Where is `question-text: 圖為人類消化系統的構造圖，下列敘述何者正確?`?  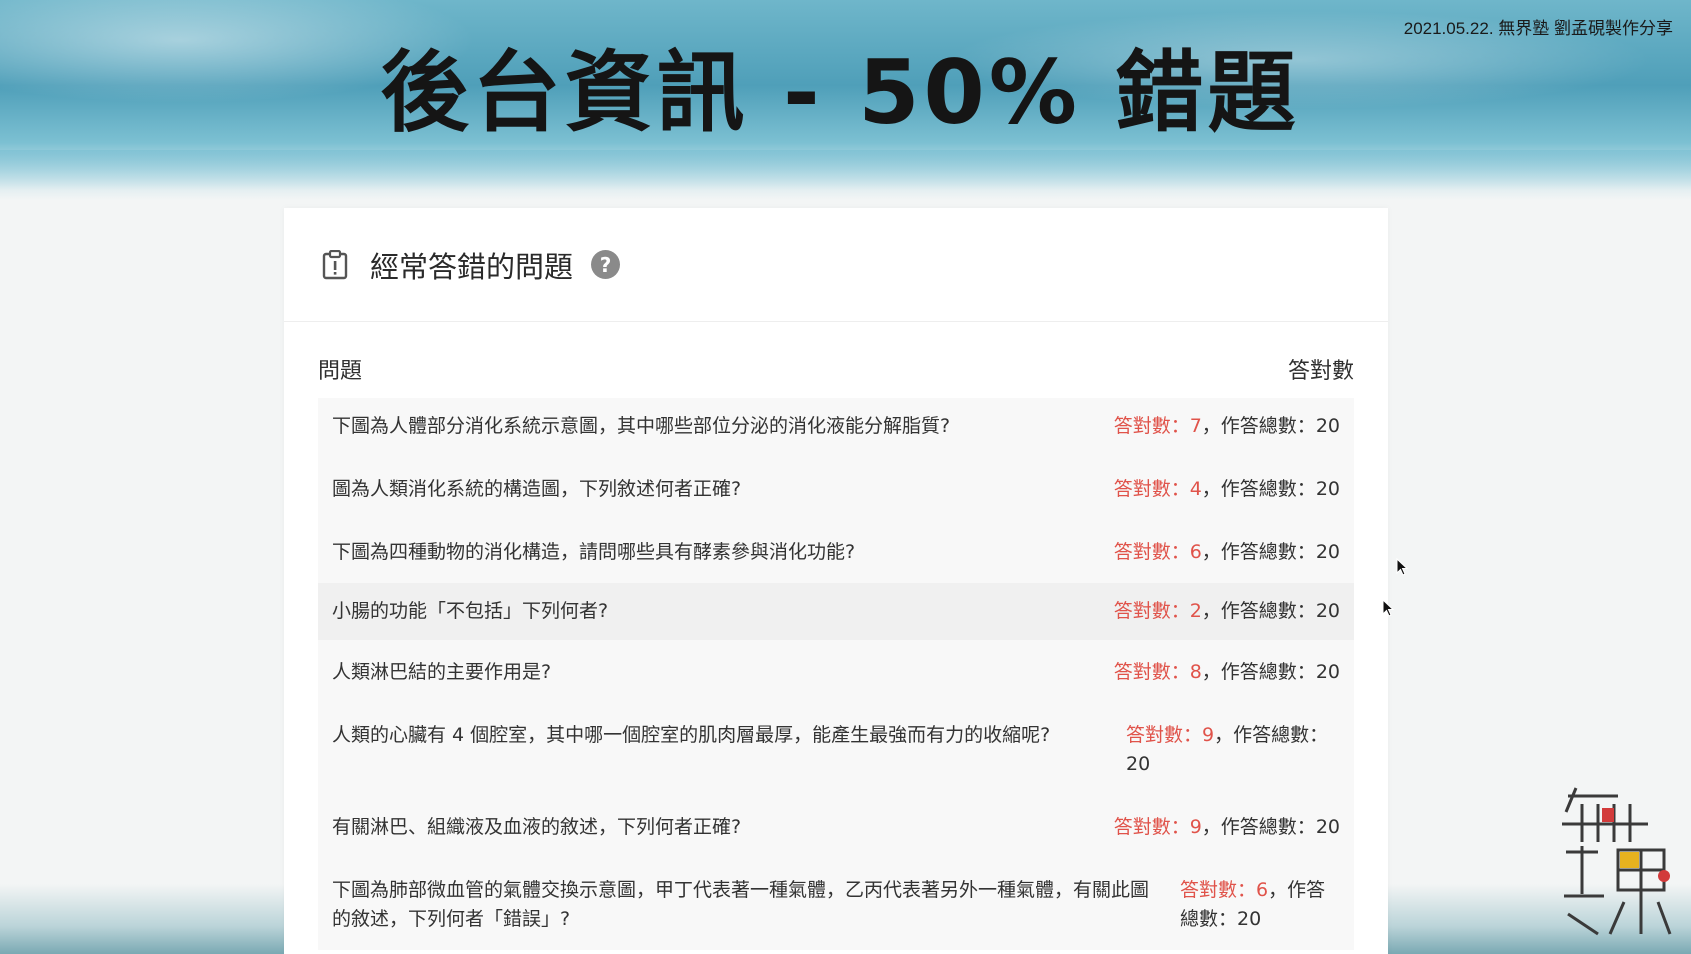 question-text: 圖為人類消化系統的構造圖，下列敘述何者正確? is located at coordinates (537, 489).